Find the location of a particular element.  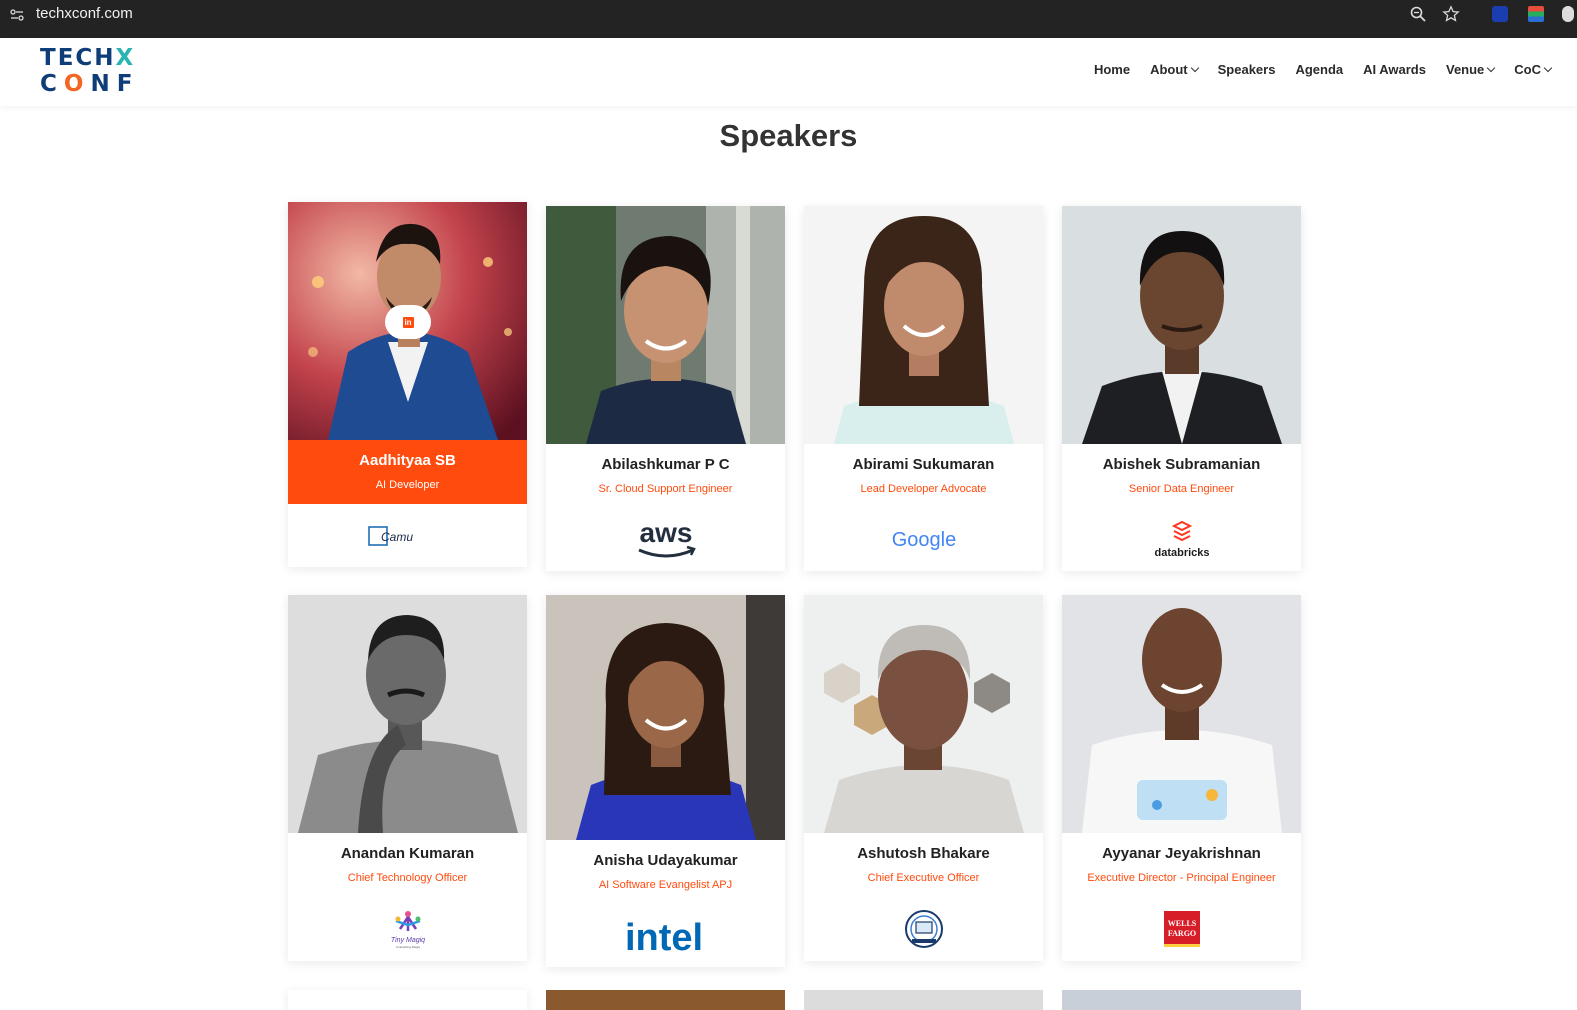

speaker-role: Senior Data Engineer is located at coordinates (1181, 489).